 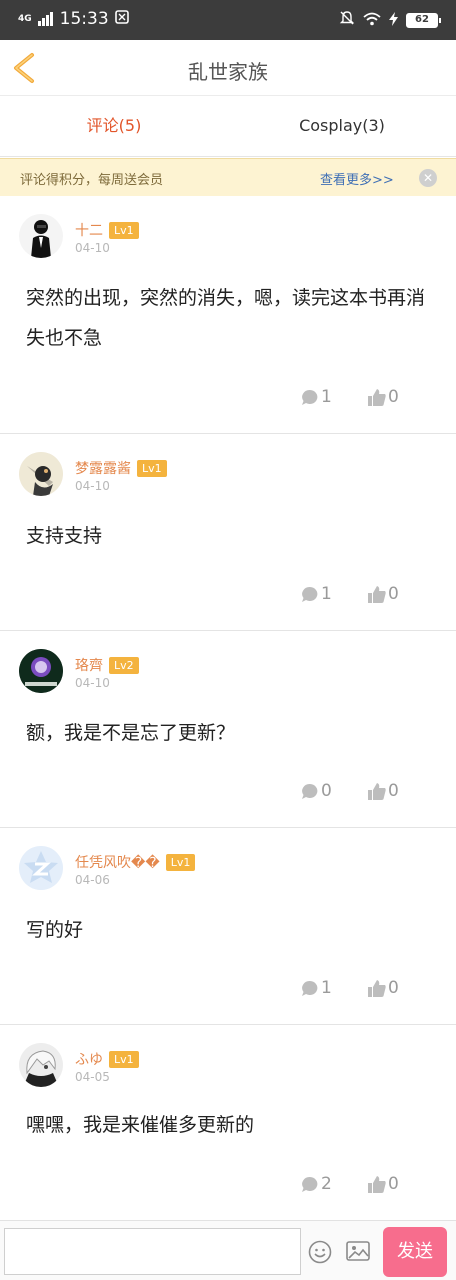 I want to click on comment-text: 嘿嘿，我是来催催多更新的, so click(x=140, y=1125).